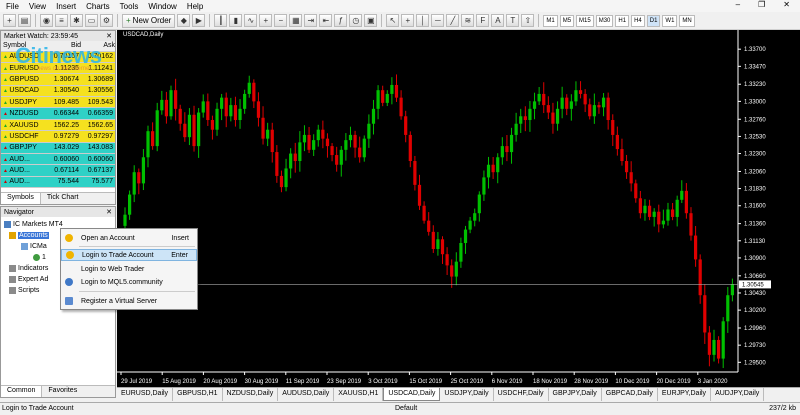 The width and height of the screenshot is (800, 415). What do you see at coordinates (129, 269) in the screenshot?
I see `menu-login-web-trader: Login to Web Trader` at bounding box center [129, 269].